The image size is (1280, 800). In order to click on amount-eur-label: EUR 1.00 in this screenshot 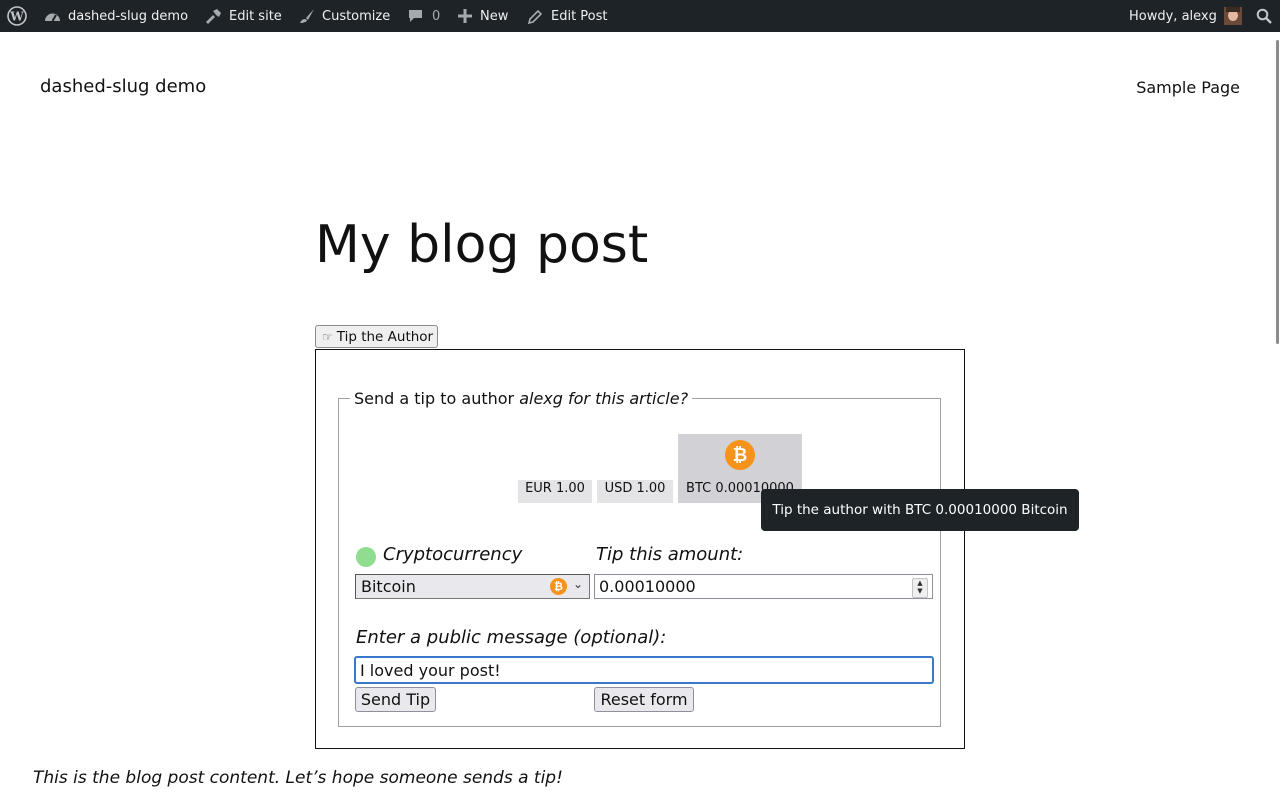, I will do `click(555, 488)`.